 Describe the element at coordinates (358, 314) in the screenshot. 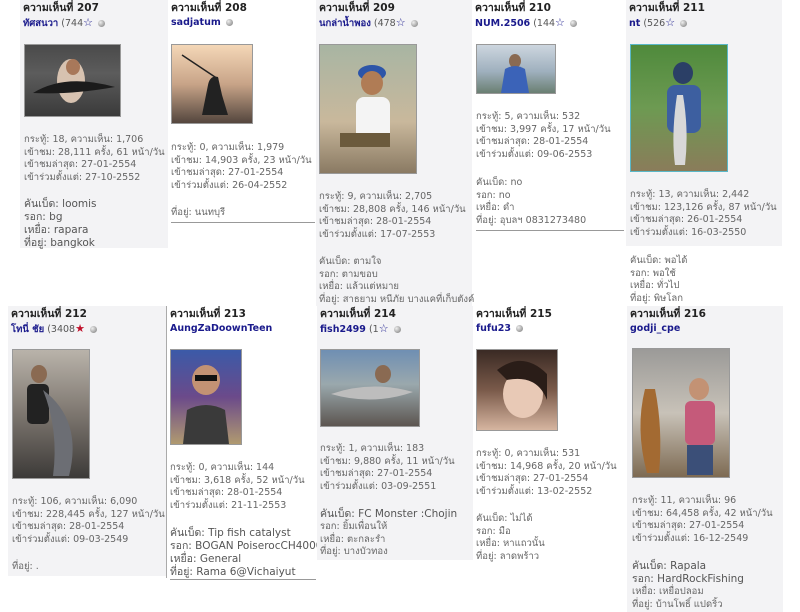

I see `comment-title: ความเห็นที่ 214` at that location.